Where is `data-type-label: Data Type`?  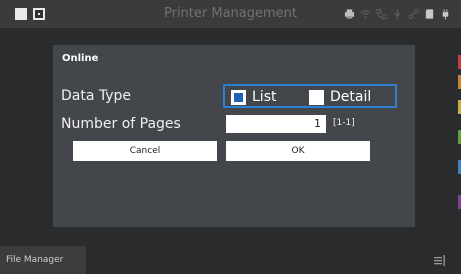
data-type-label: Data Type is located at coordinates (96, 96).